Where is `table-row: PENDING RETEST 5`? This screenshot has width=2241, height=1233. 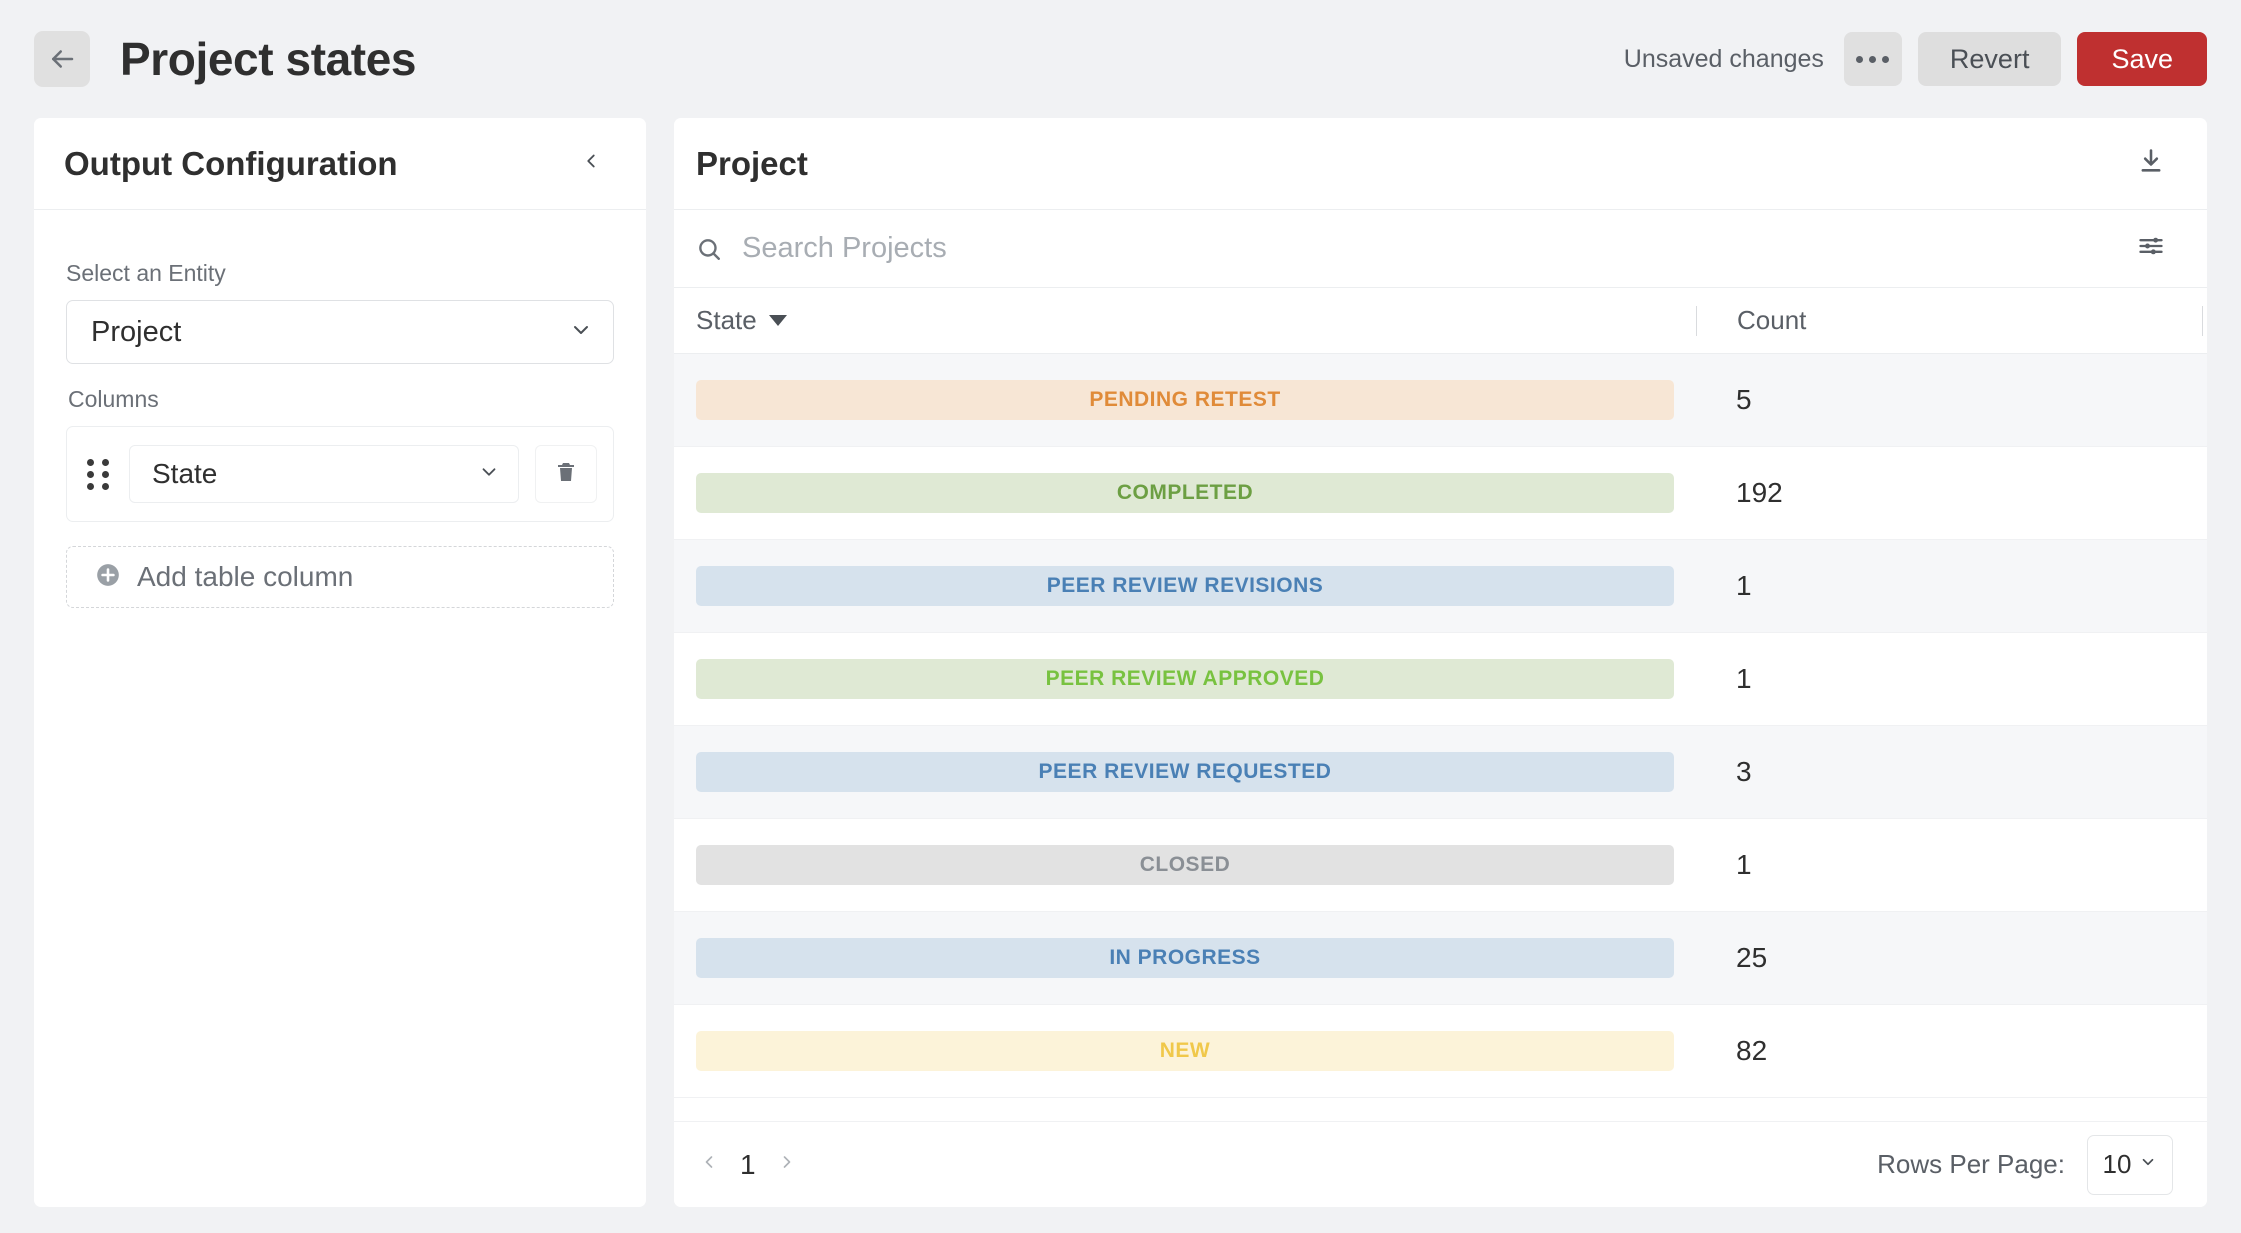 table-row: PENDING RETEST 5 is located at coordinates (1440, 400).